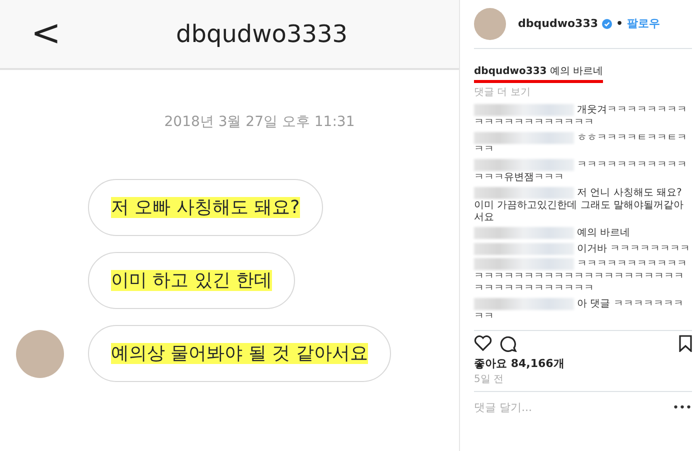 The width and height of the screenshot is (700, 451). I want to click on post-time: 5일 전, so click(489, 380).